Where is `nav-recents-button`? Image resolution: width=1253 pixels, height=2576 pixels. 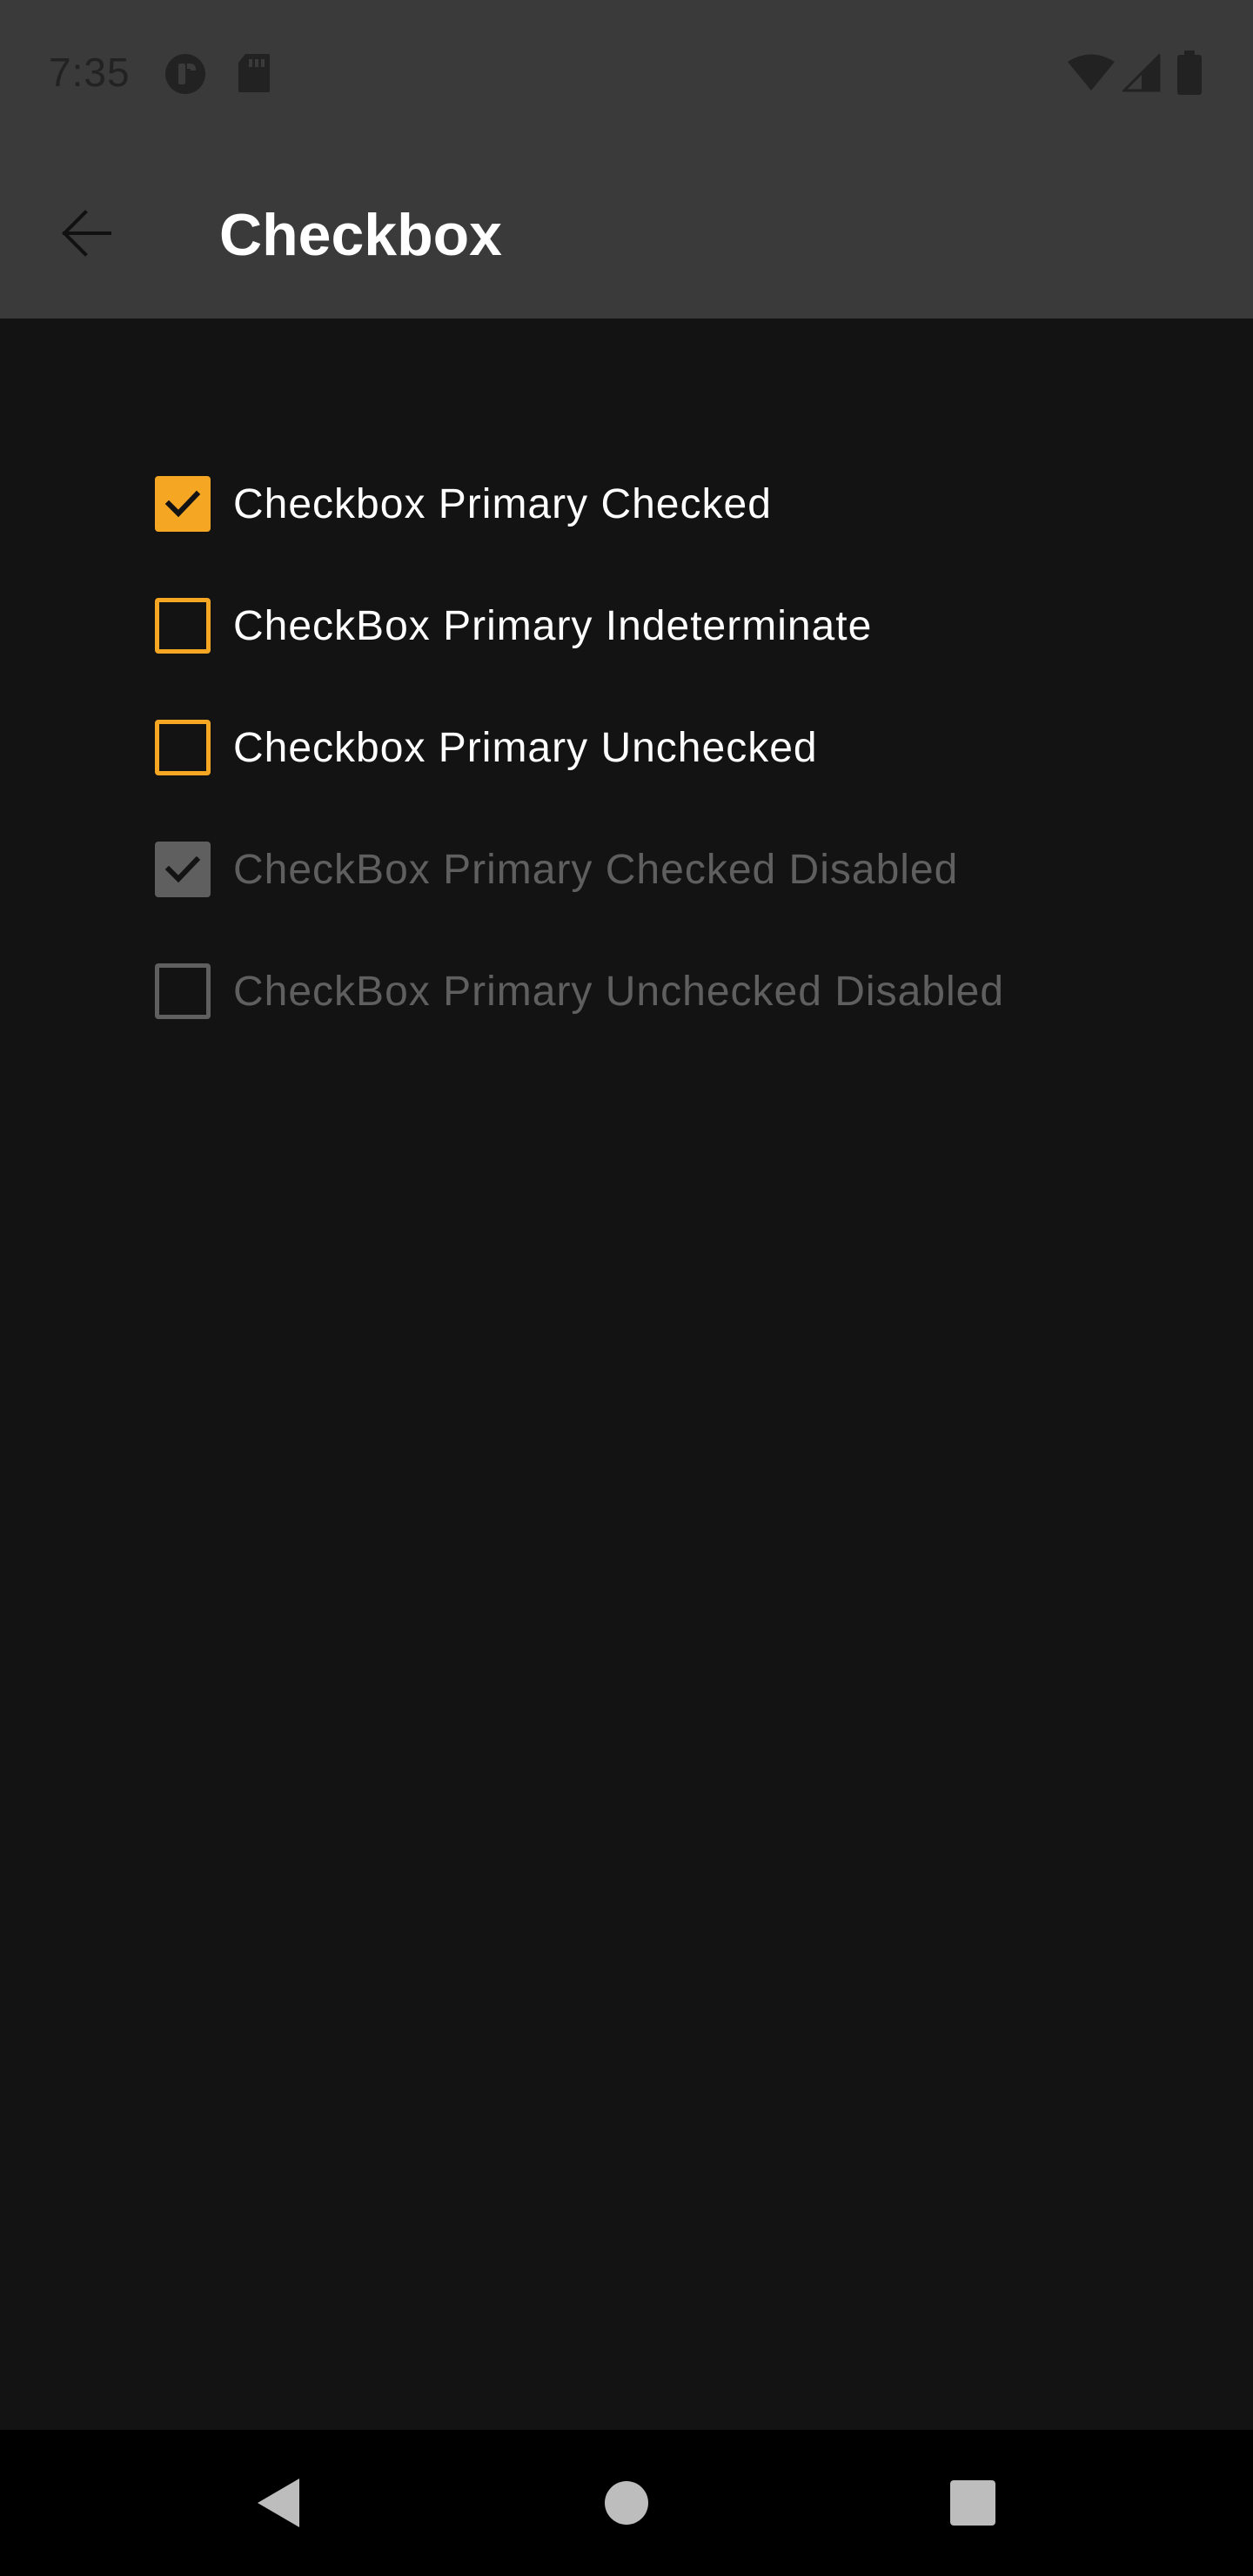
nav-recents-button is located at coordinates (972, 2502).